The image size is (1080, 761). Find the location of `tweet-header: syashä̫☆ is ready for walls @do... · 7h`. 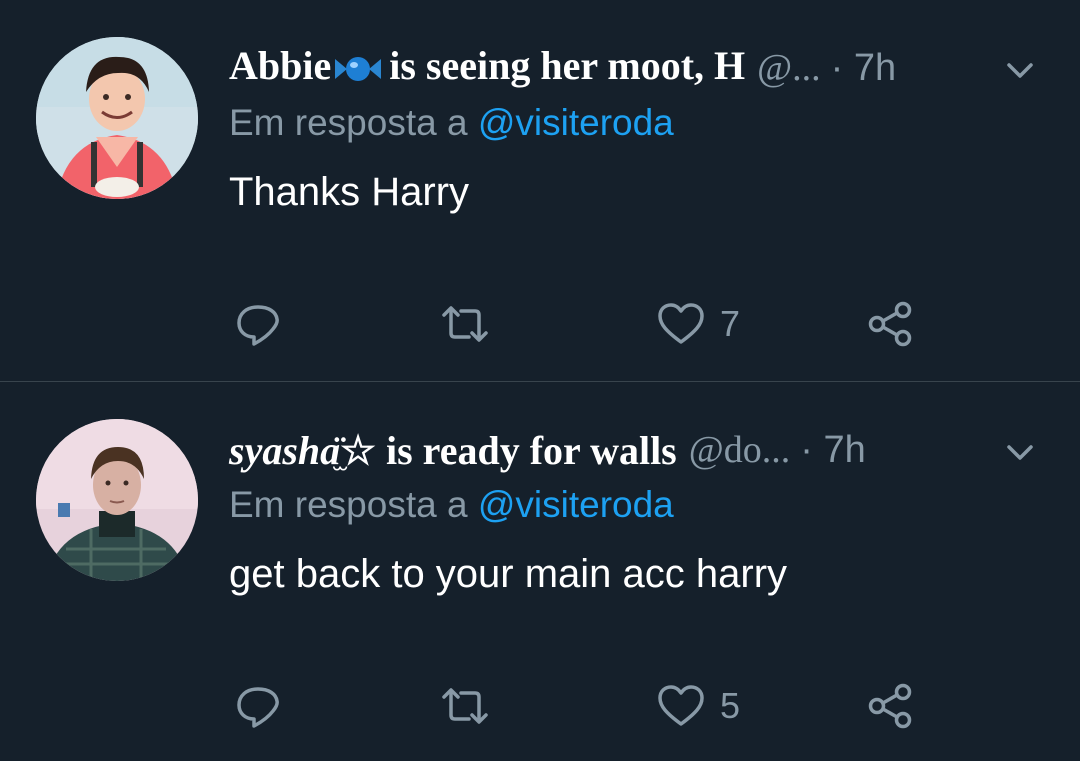

tweet-header: syashä̫☆ is ready for walls @do... · 7h is located at coordinates (634, 450).